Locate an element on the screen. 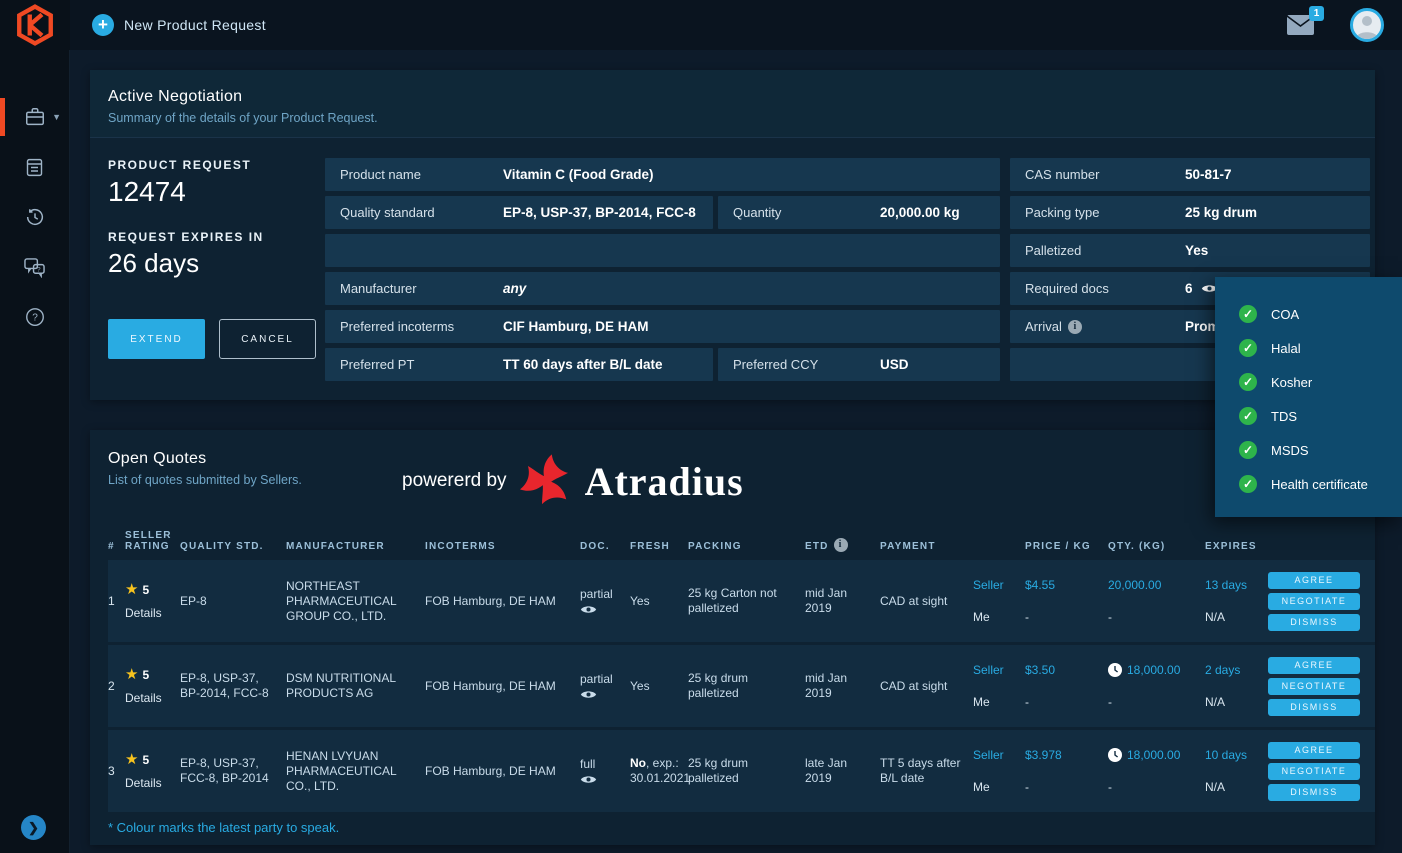 This screenshot has width=1402, height=853. me-price: - is located at coordinates (1027, 701).